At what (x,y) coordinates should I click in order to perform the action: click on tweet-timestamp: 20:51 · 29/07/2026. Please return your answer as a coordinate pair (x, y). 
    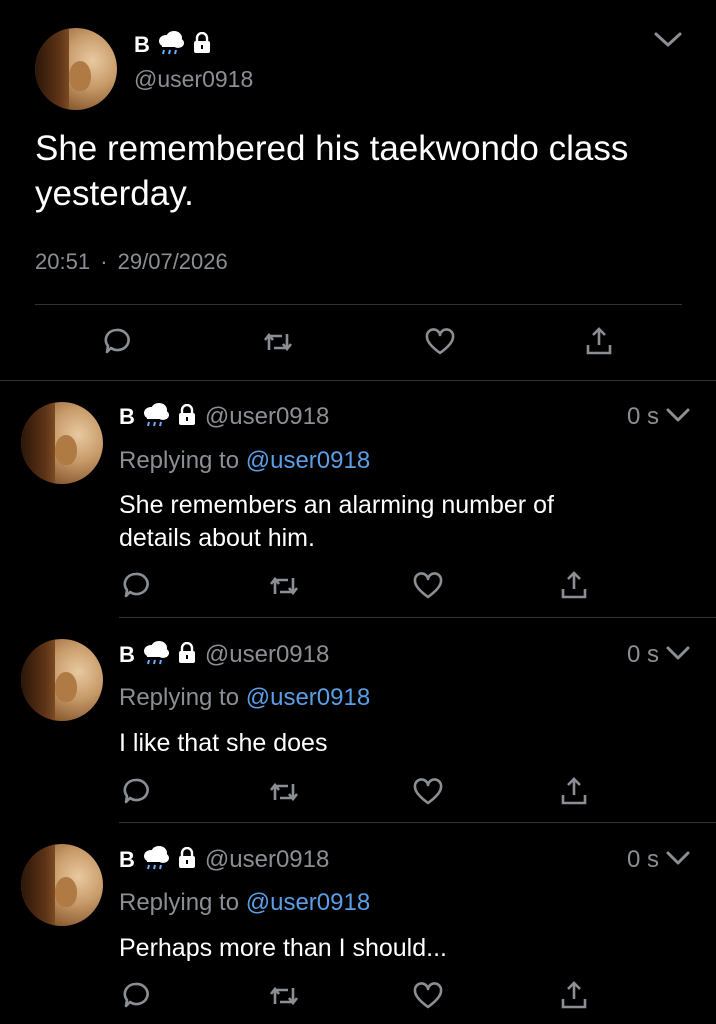
    Looking at the image, I should click on (131, 261).